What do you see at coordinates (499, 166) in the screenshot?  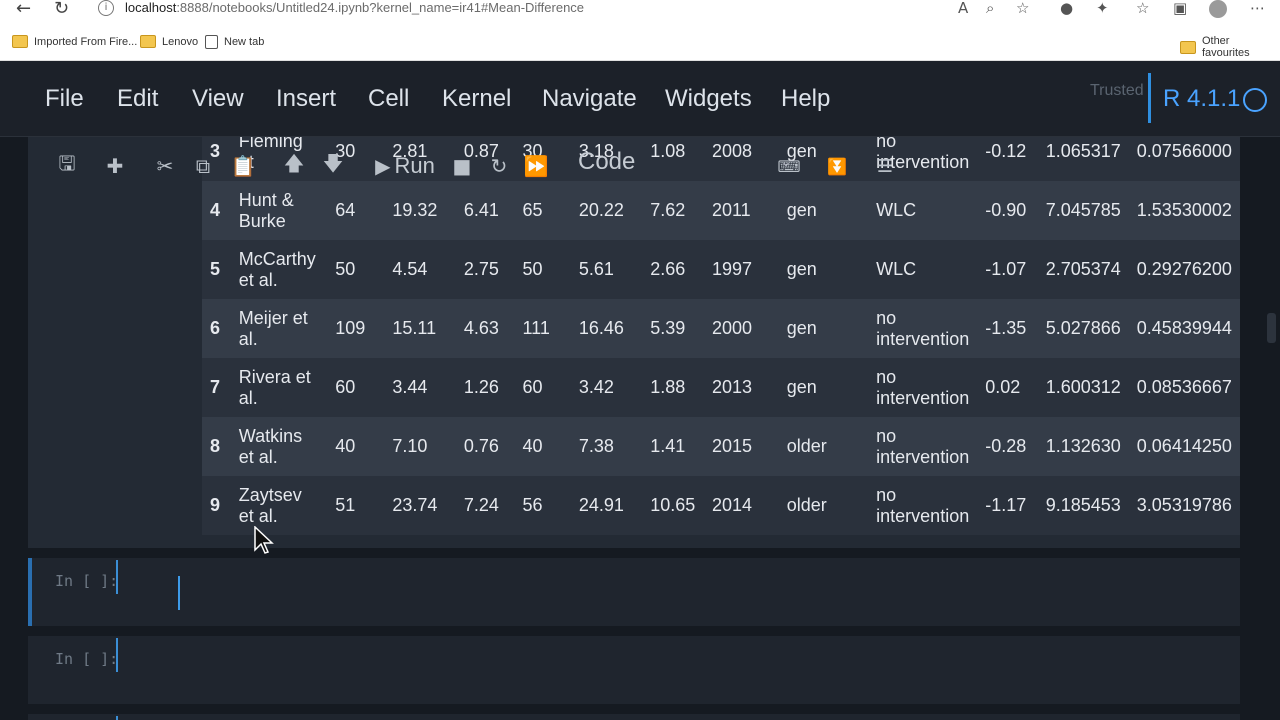 I see `restart-icon: ↻` at bounding box center [499, 166].